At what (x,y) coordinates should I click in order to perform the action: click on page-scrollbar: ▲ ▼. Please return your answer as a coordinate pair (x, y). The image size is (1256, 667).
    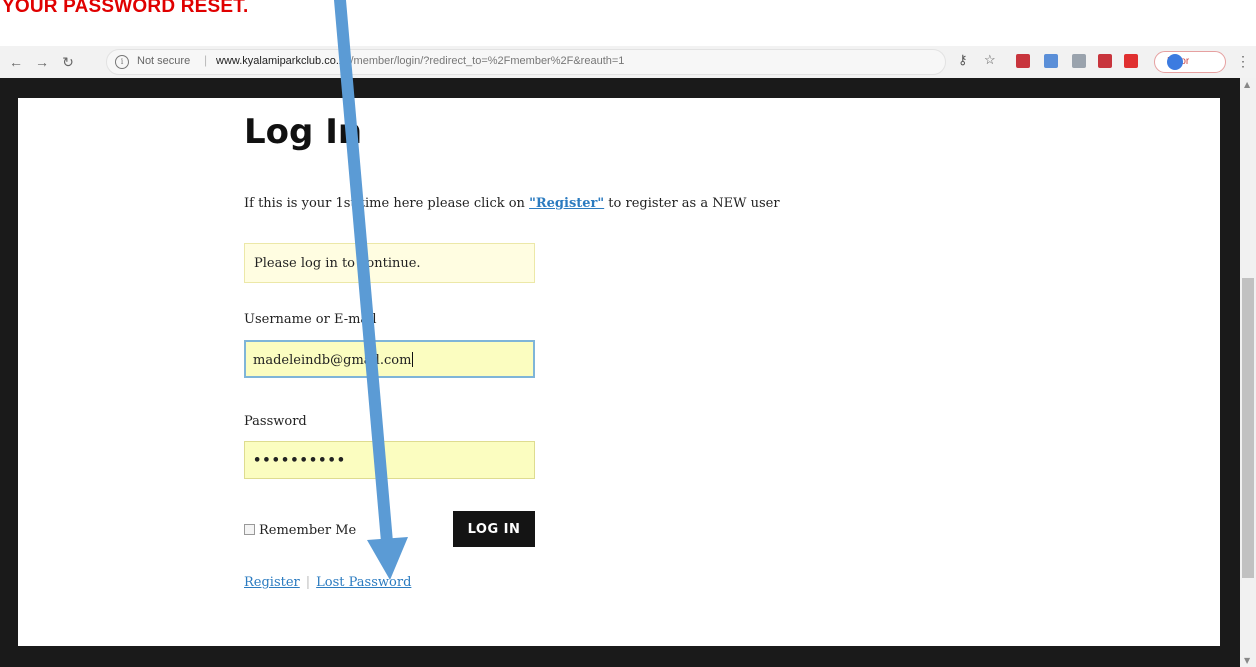
    Looking at the image, I should click on (1248, 372).